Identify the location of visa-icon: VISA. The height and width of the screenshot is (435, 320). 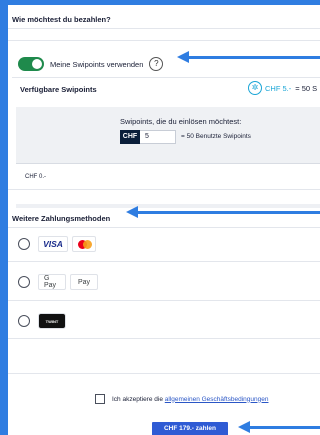
(53, 244).